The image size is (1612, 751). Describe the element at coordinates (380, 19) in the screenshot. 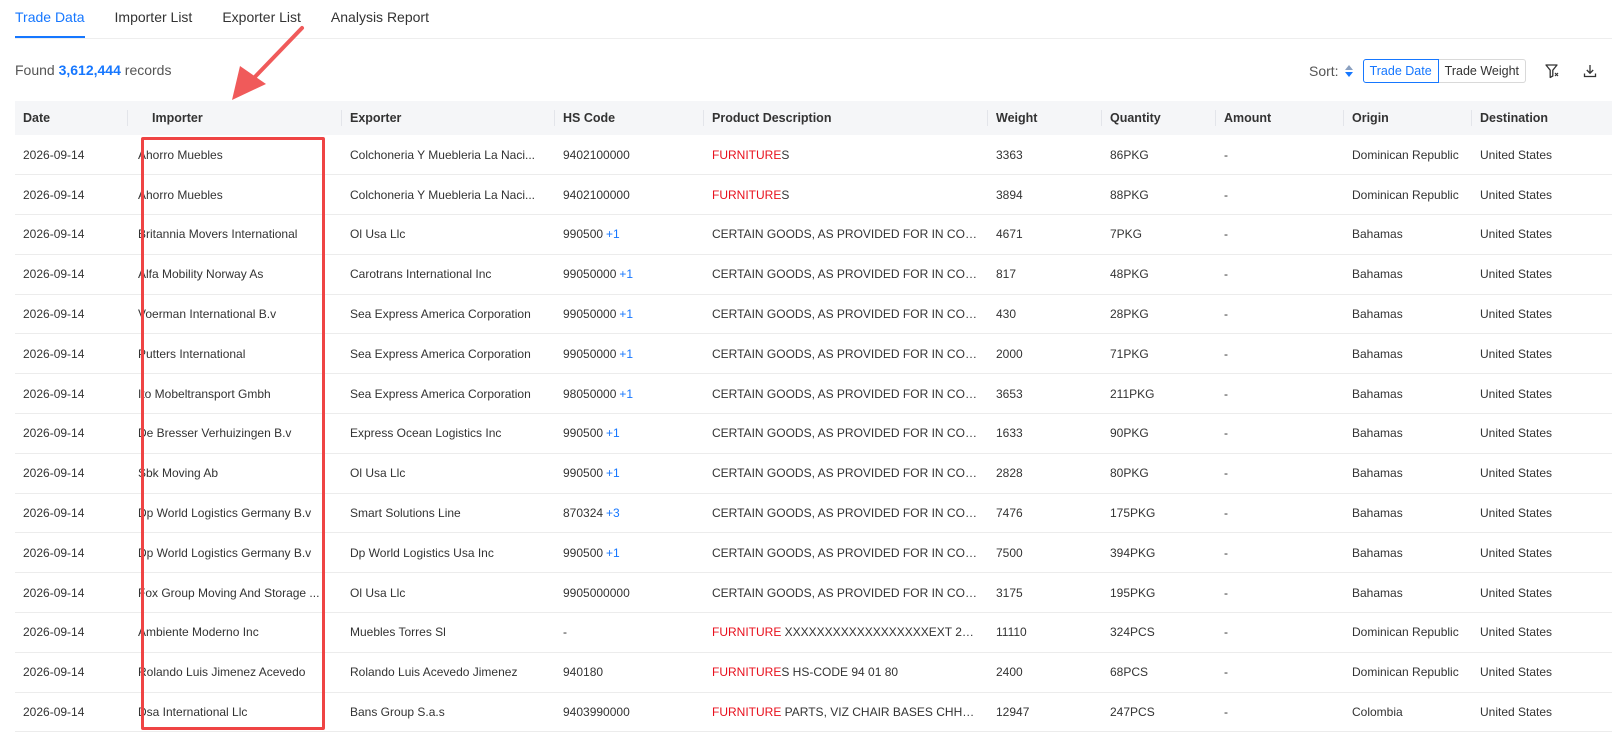

I see `tab-analysis-report: Analysis Report` at that location.